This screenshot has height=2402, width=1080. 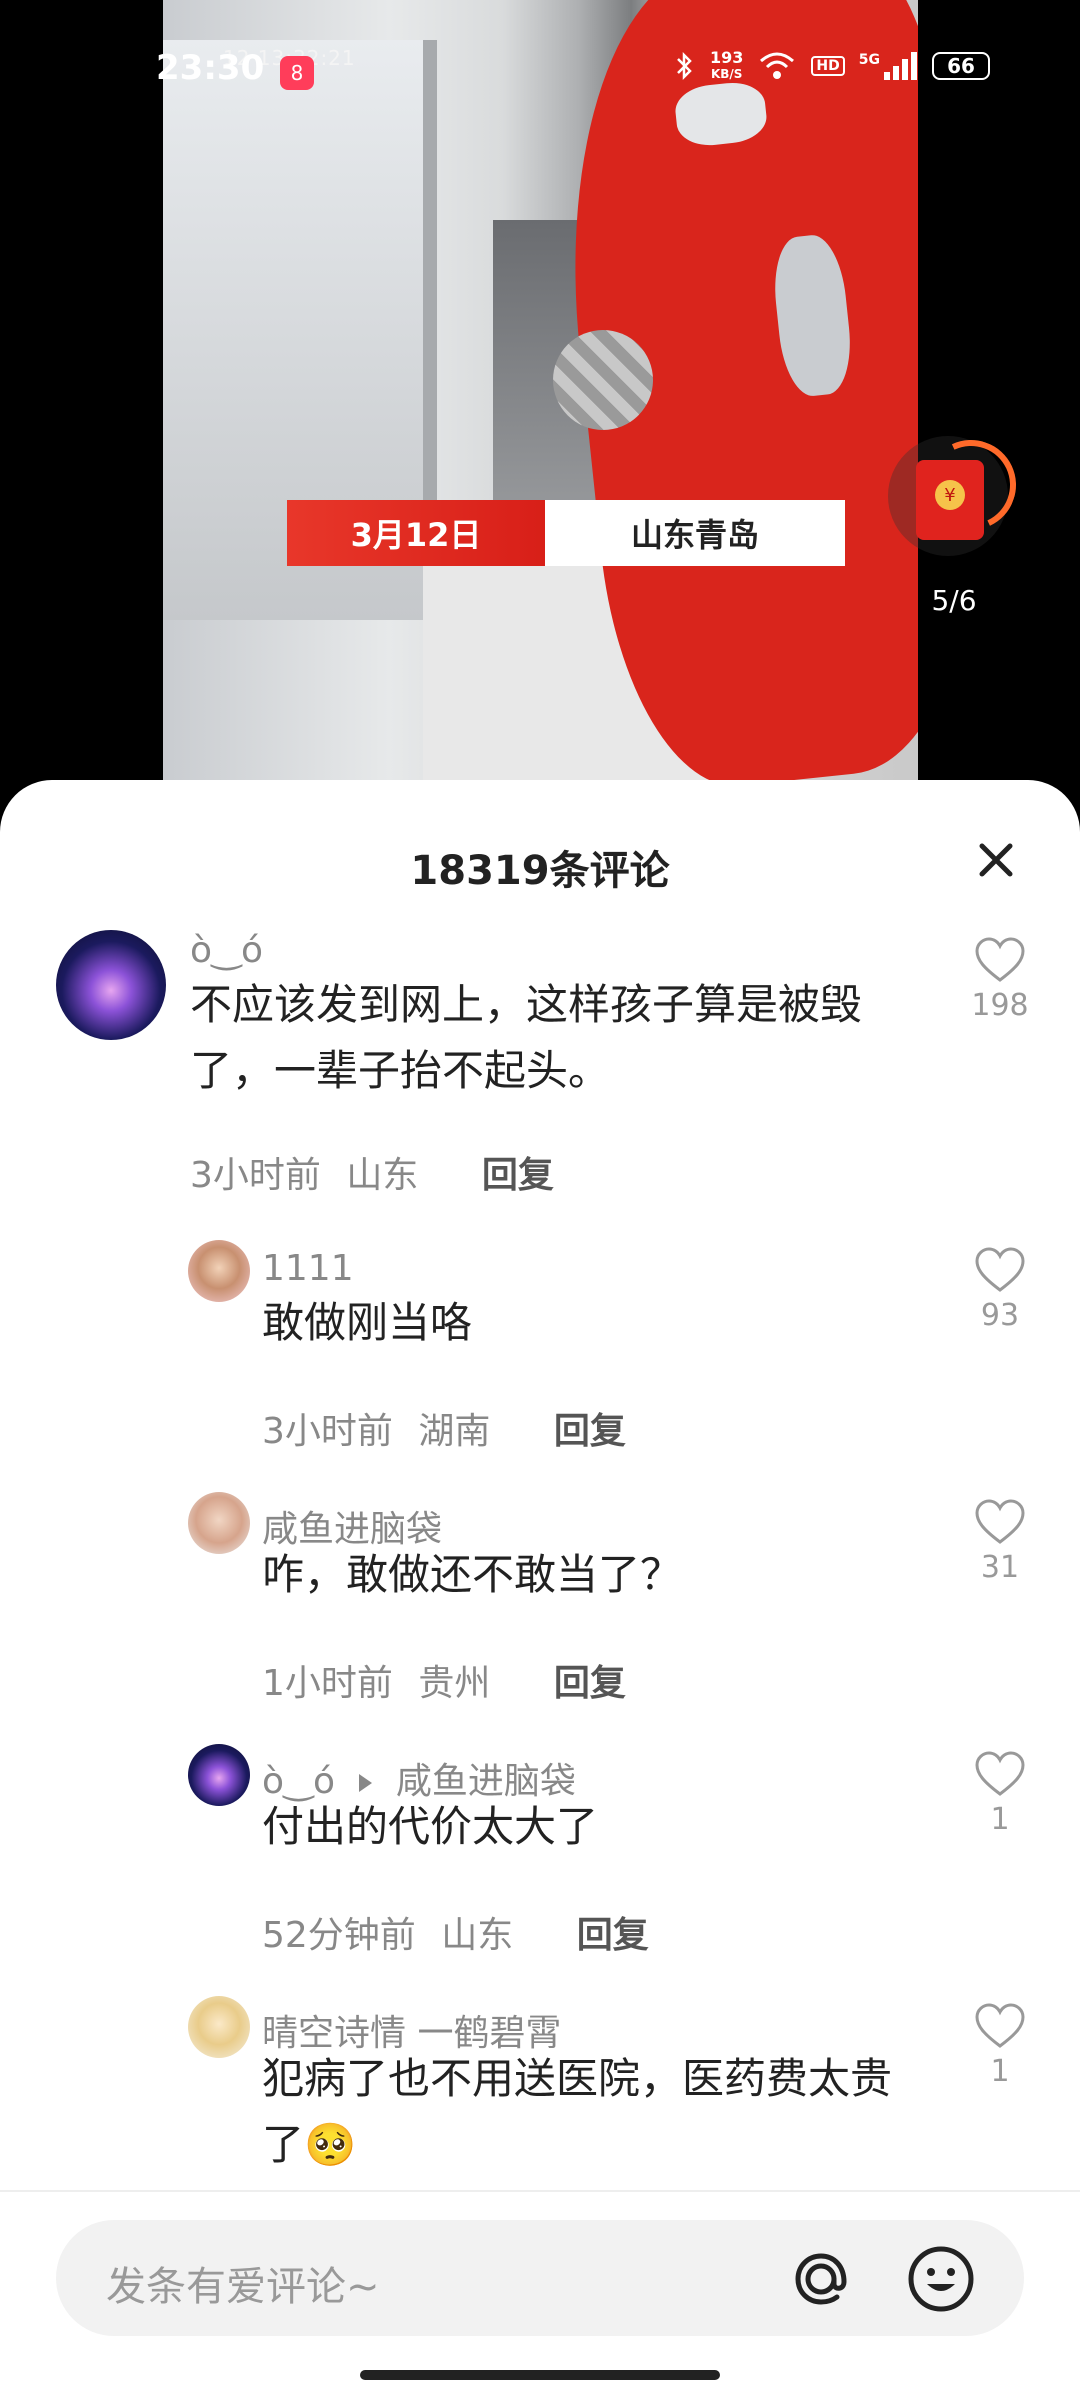 I want to click on like-count: 31, so click(x=1000, y=1567).